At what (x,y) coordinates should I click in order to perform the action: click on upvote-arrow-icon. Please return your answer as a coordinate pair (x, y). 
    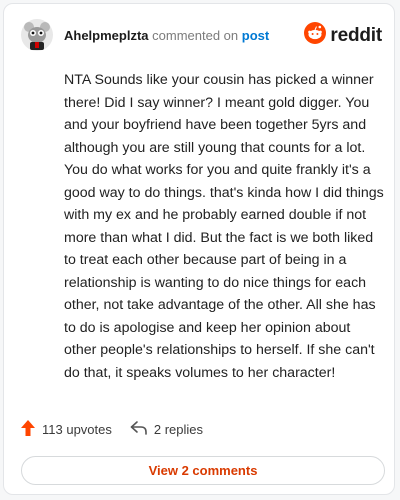
    Looking at the image, I should click on (31, 429).